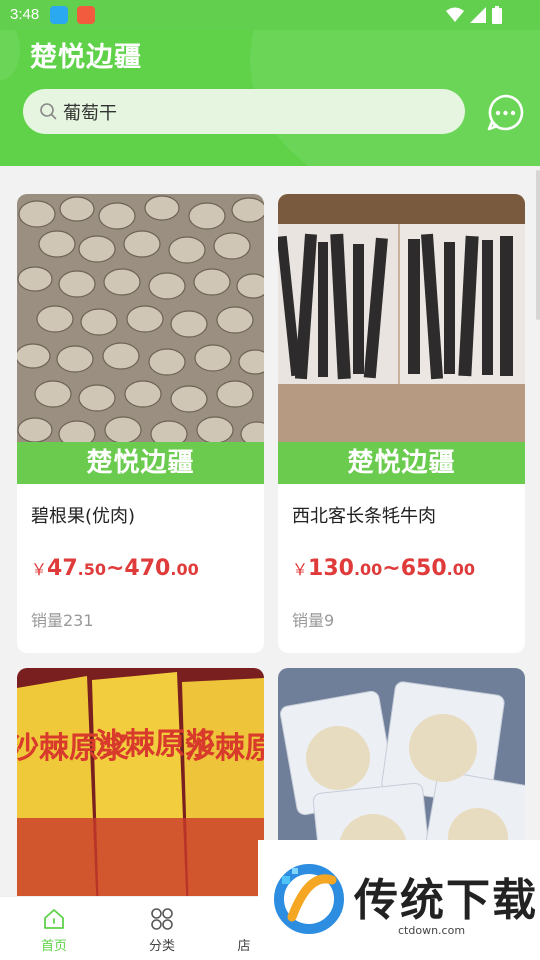 The image size is (540, 960). Describe the element at coordinates (538, 245) in the screenshot. I see `scrollbar` at that location.